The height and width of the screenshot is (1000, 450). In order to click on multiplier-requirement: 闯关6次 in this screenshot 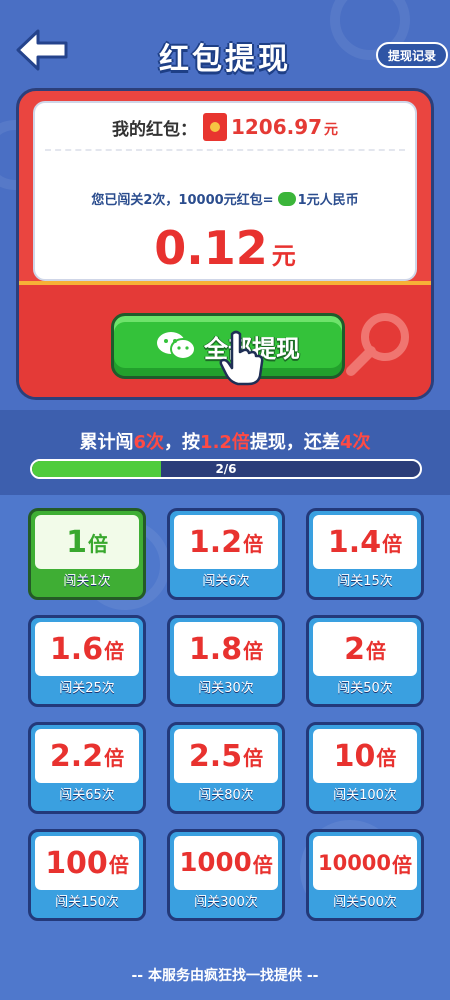, I will do `click(226, 581)`.